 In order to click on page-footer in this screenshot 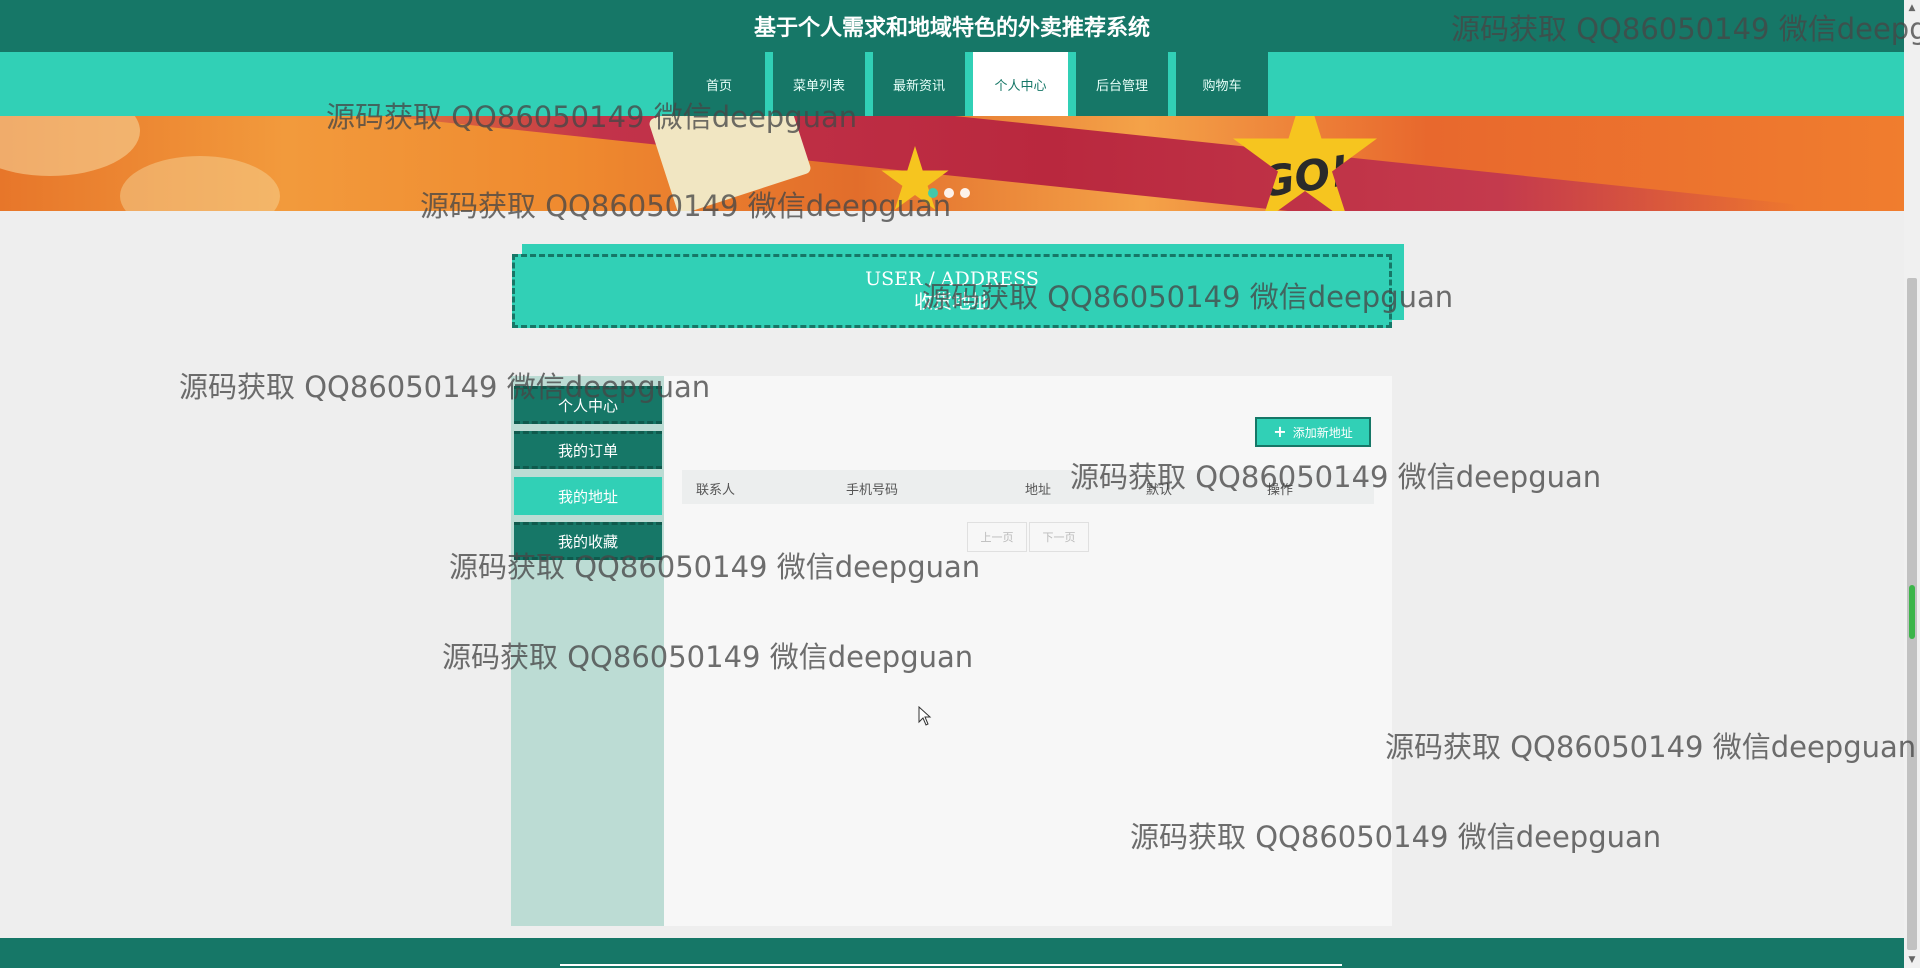, I will do `click(952, 953)`.